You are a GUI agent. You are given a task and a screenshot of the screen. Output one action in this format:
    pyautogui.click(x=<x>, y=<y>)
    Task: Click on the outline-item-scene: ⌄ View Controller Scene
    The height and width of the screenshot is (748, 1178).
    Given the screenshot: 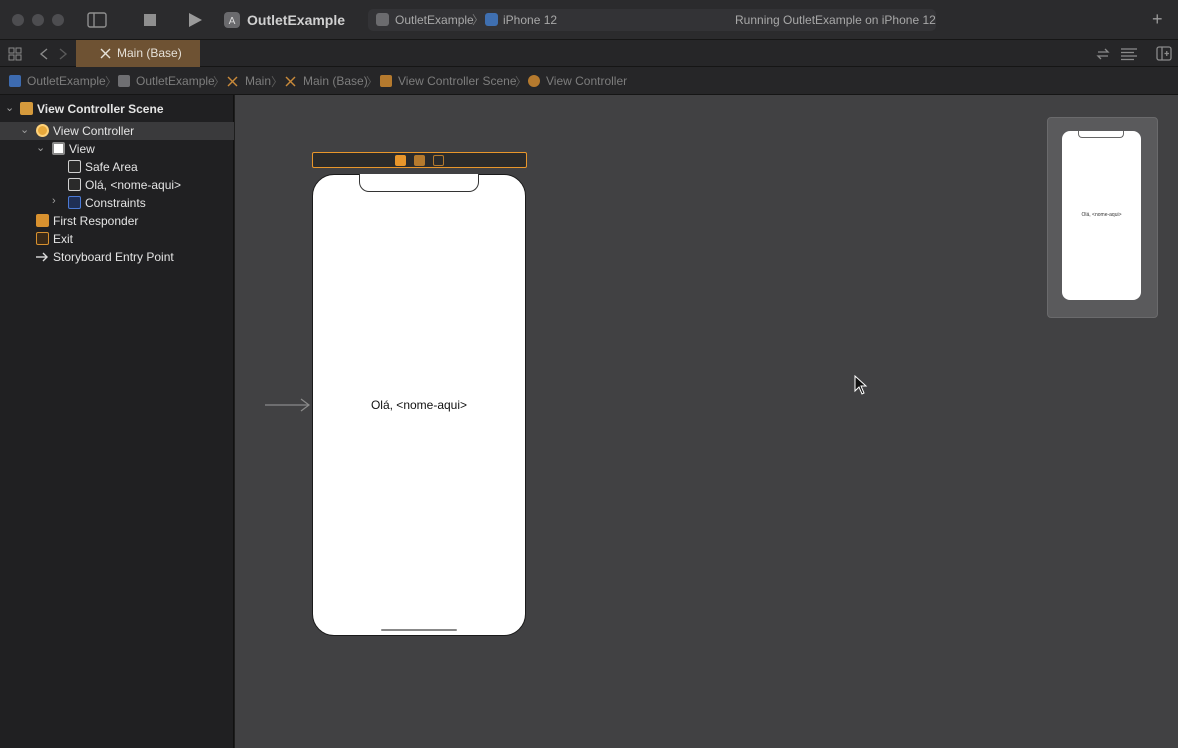 What is the action you would take?
    pyautogui.click(x=117, y=109)
    